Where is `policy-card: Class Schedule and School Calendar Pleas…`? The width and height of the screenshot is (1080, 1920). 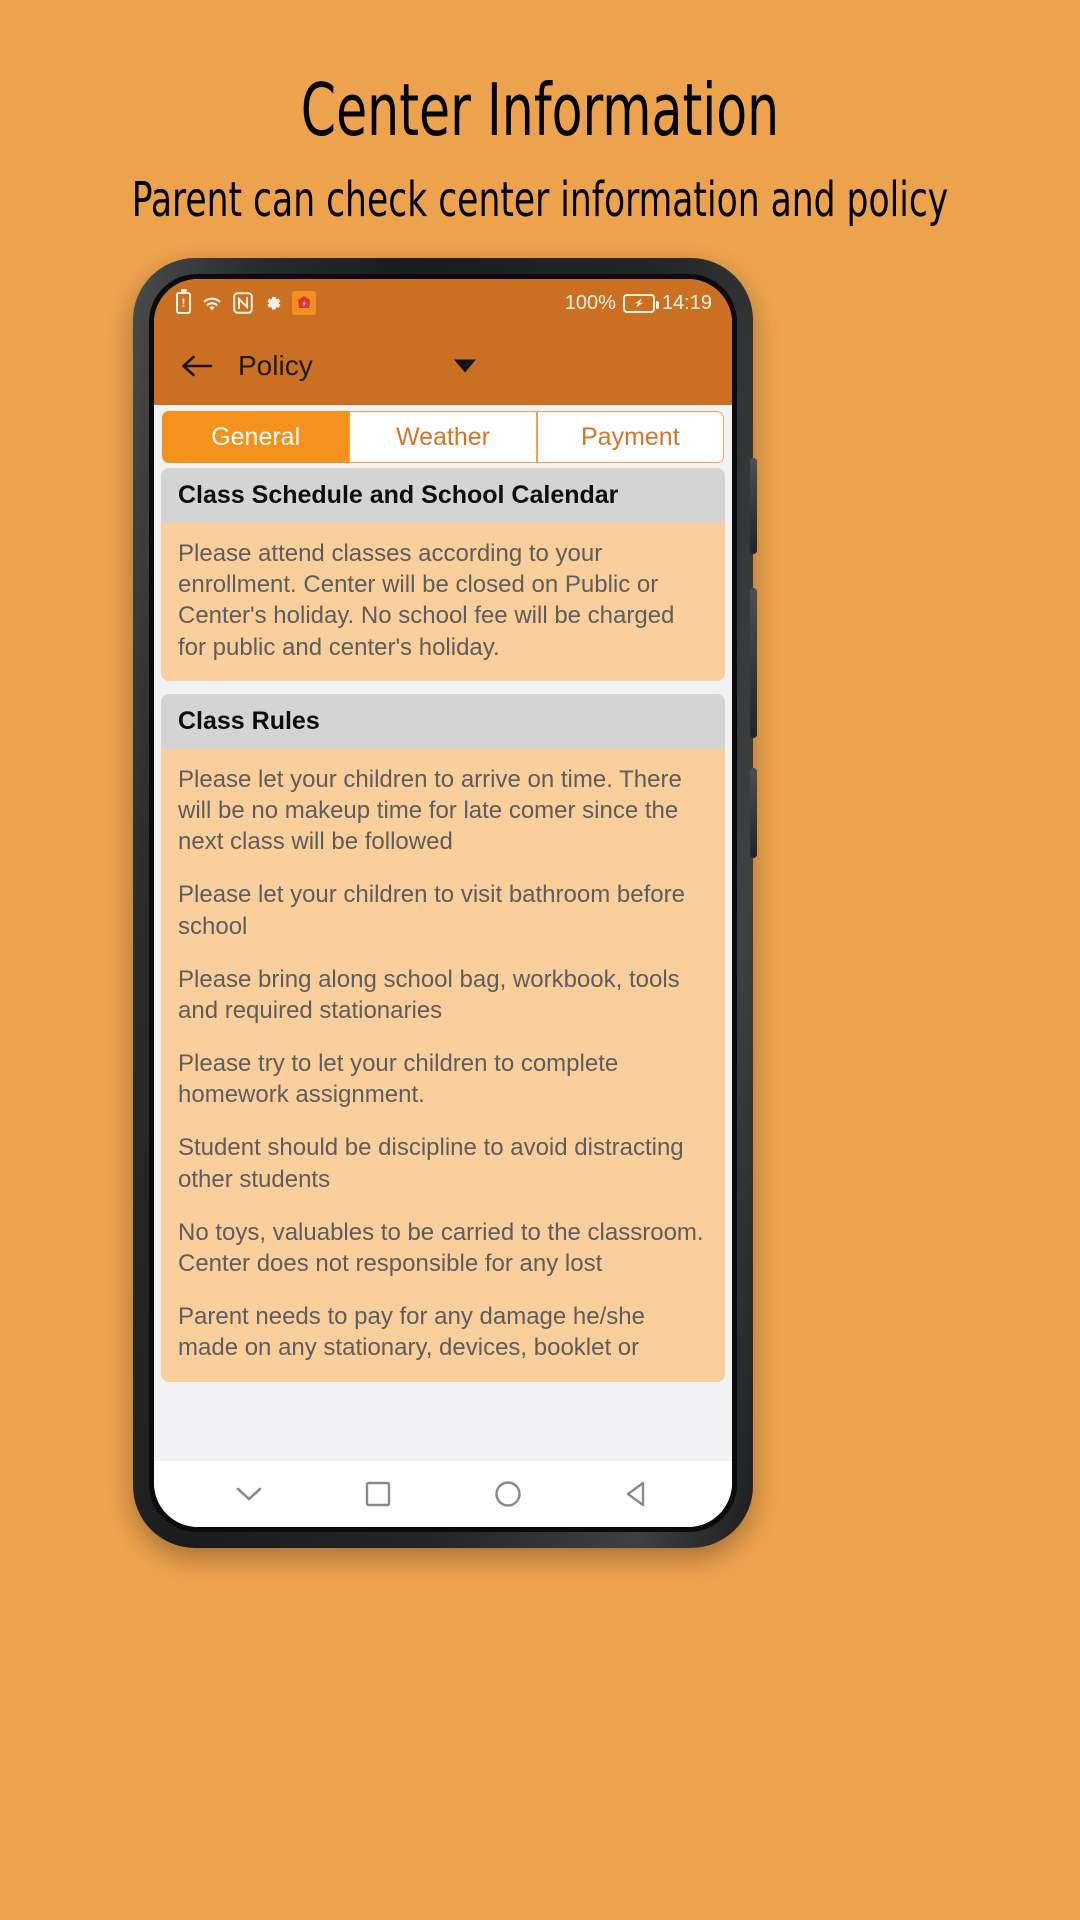 policy-card: Class Schedule and School Calendar Pleas… is located at coordinates (443, 574).